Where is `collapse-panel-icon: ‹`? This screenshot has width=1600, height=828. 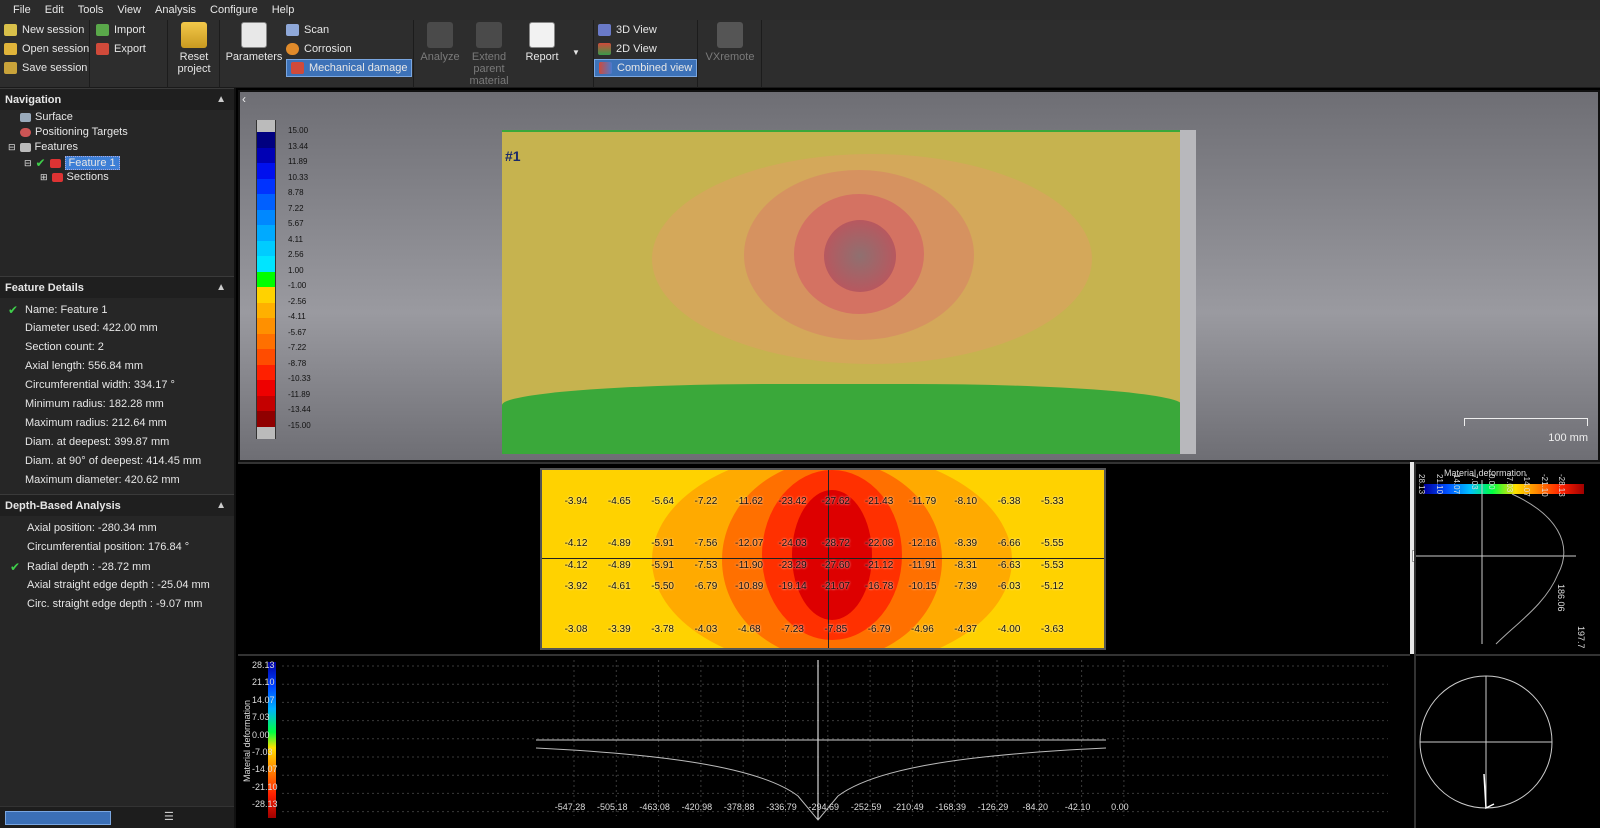
collapse-panel-icon: ‹ is located at coordinates (244, 99).